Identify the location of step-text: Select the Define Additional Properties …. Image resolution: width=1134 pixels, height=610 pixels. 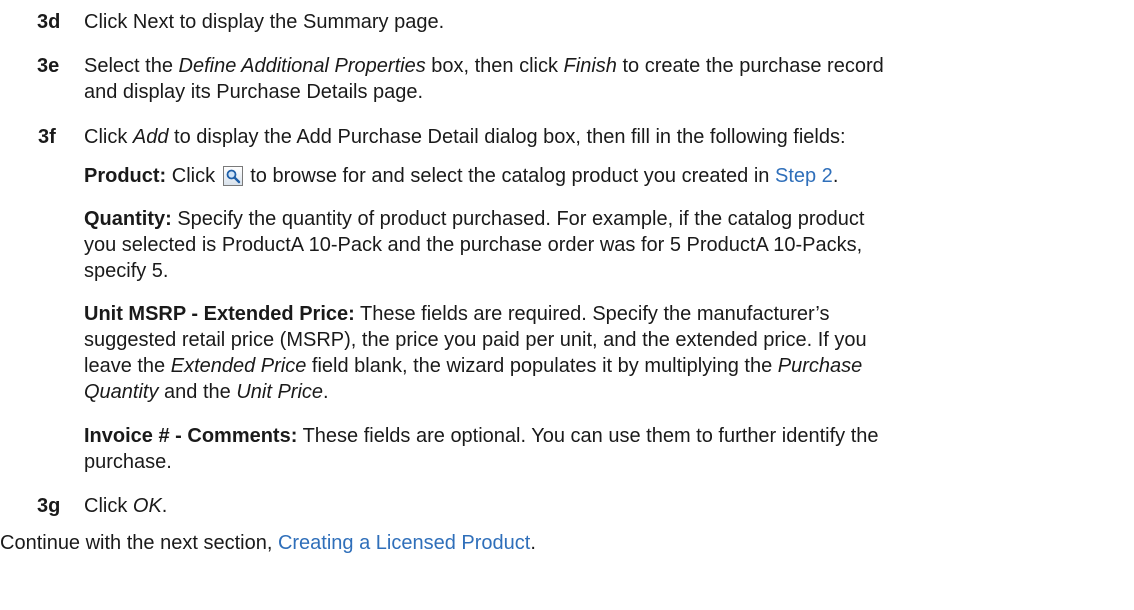
(484, 66).